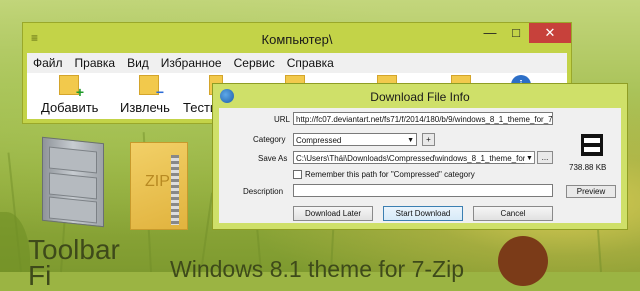 Image resolution: width=640 pixels, height=291 pixels. What do you see at coordinates (310, 63) in the screenshot?
I see `menu-help: Справка` at bounding box center [310, 63].